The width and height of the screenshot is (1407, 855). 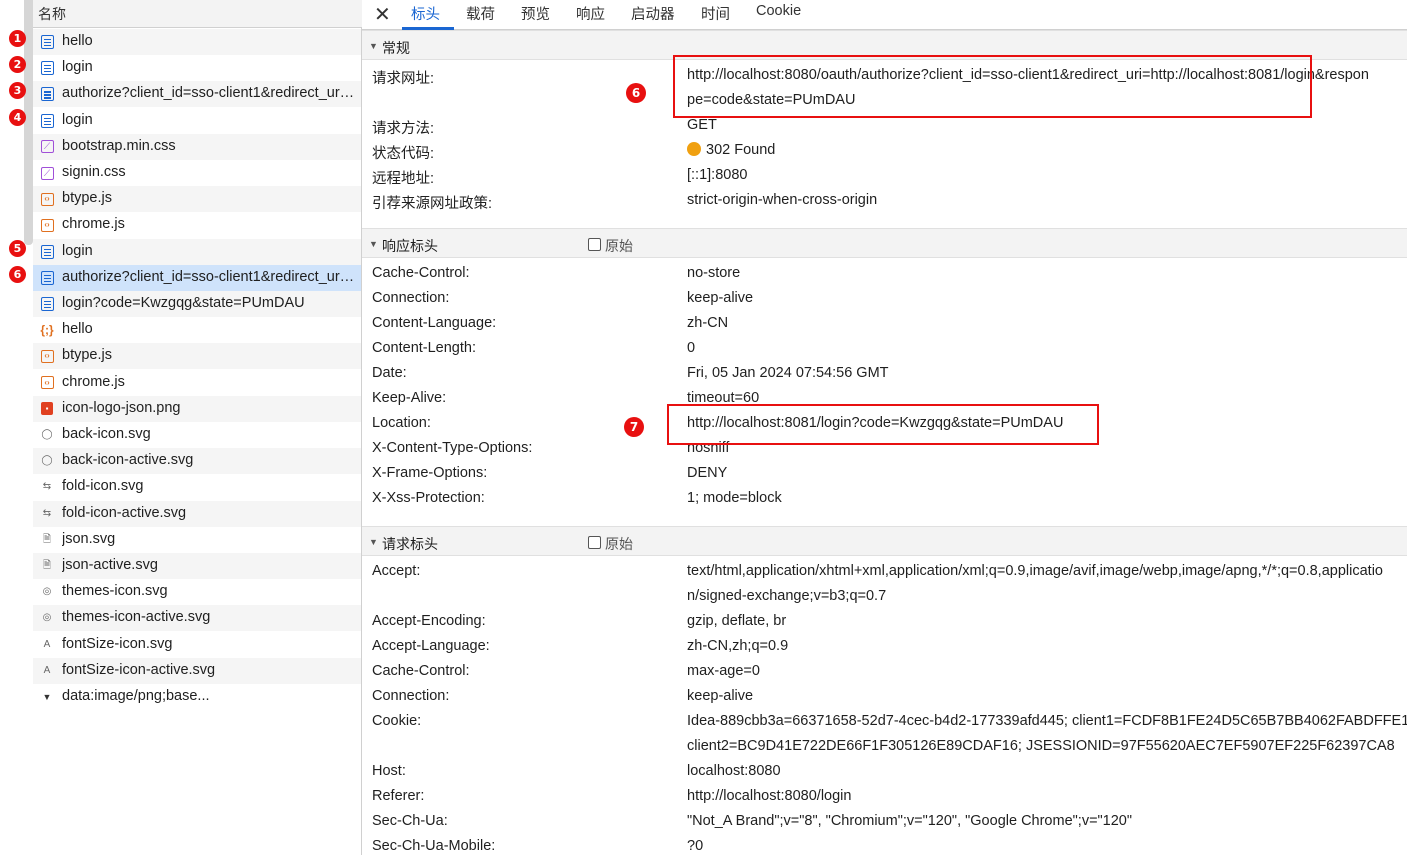 I want to click on expand-triangle-icon: ▼, so click(x=373, y=542).